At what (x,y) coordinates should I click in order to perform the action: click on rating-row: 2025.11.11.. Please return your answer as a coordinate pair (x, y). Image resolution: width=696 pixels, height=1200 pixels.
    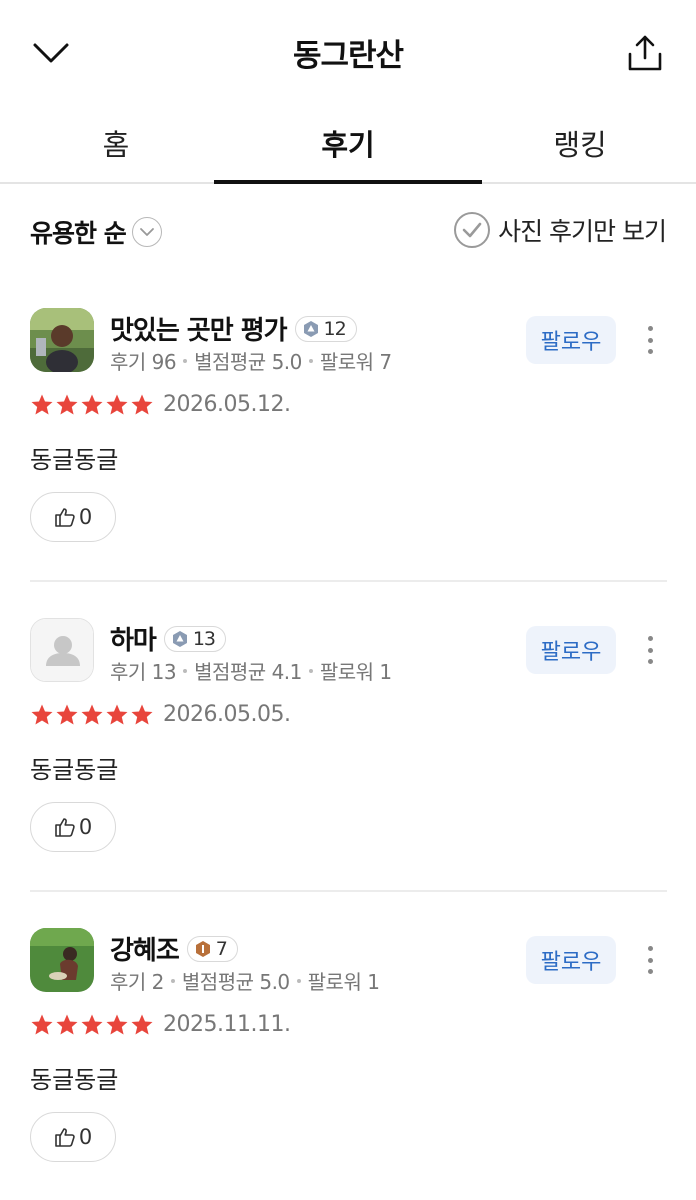
    Looking at the image, I should click on (160, 1024).